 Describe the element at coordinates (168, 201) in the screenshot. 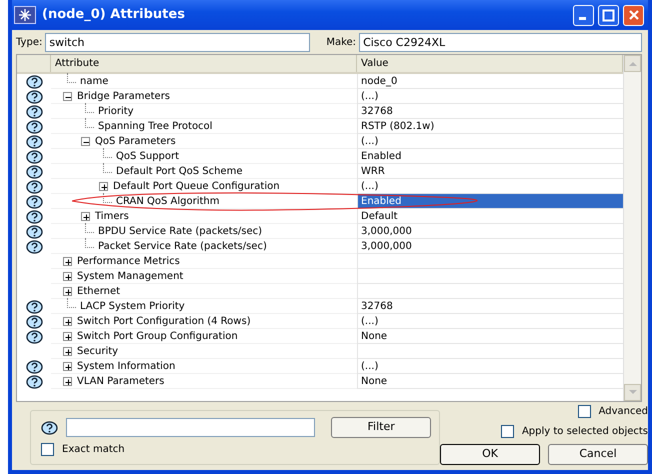

I see `attribute-name: CRAN QoS Algorithm` at that location.